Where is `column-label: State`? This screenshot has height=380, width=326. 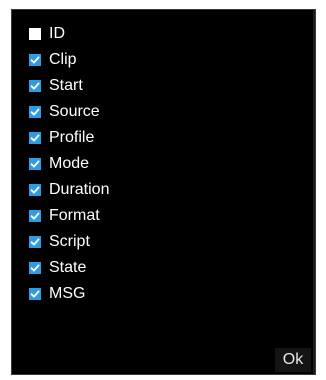 column-label: State is located at coordinates (68, 267).